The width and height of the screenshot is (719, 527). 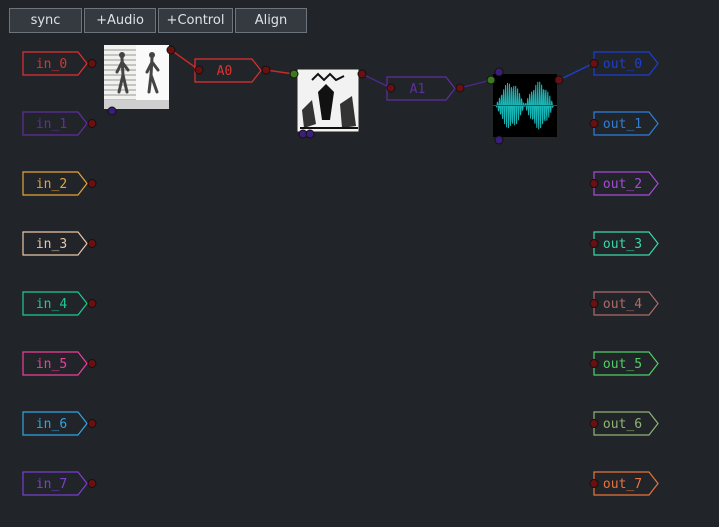 I want to click on input-node-5-label: in_5, so click(x=51, y=364).